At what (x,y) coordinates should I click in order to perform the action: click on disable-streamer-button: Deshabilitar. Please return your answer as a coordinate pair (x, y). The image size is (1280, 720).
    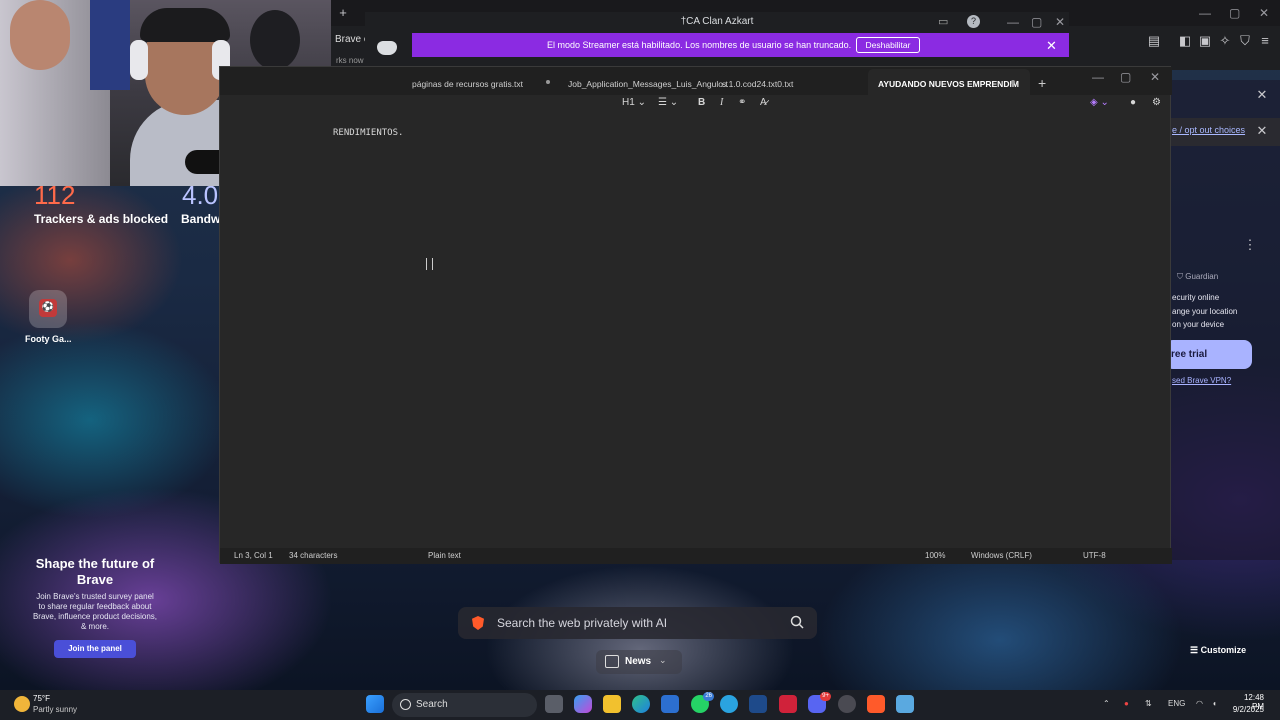
    Looking at the image, I should click on (888, 45).